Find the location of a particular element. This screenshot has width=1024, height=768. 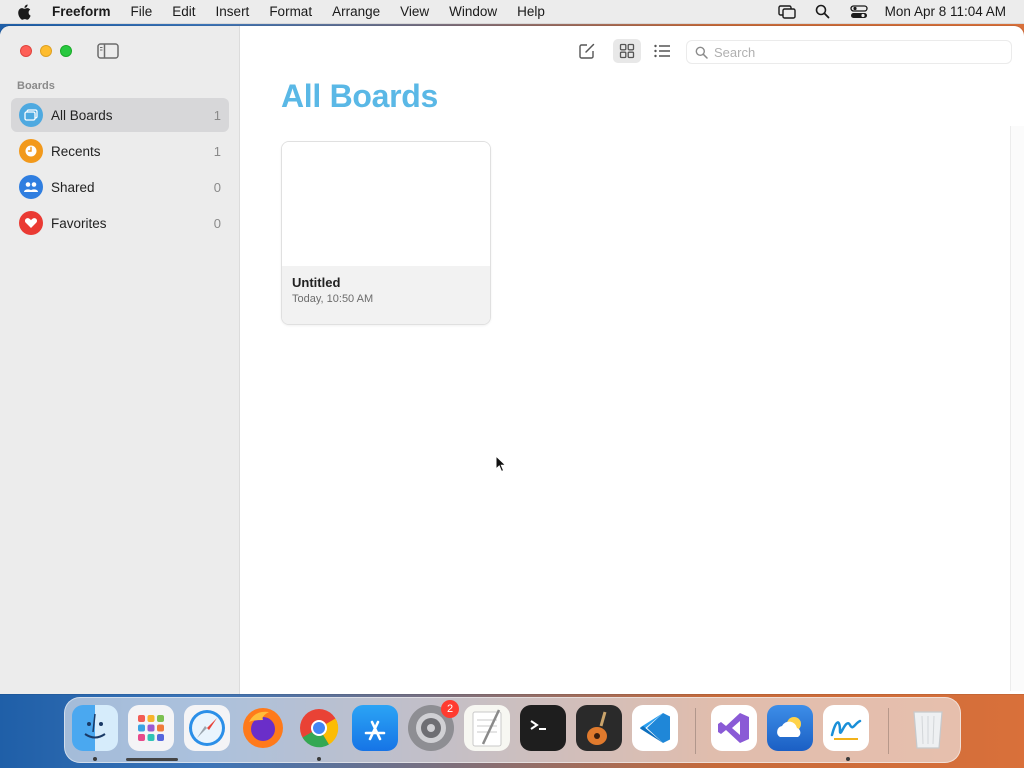

sidebar-item-label: Shared is located at coordinates (73, 187).